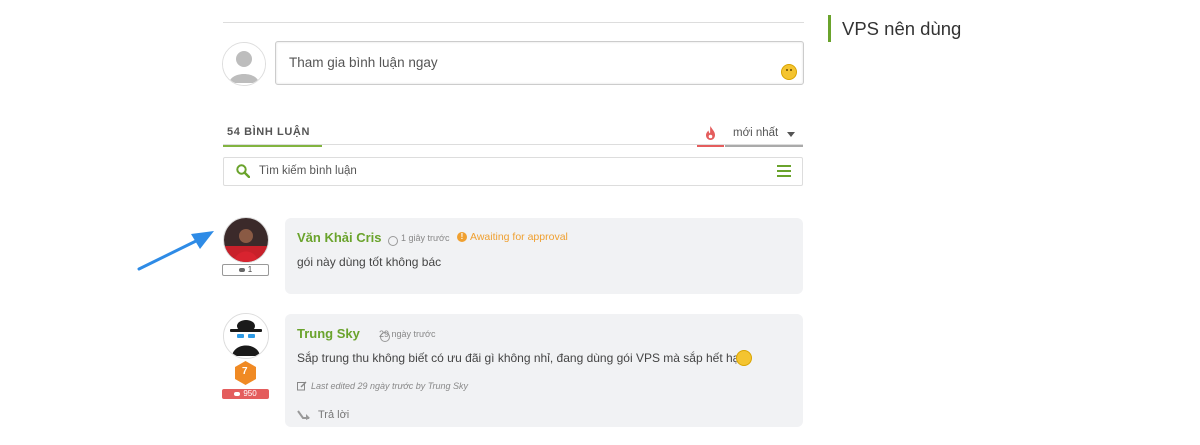  Describe the element at coordinates (302, 386) in the screenshot. I see `edit-icon` at that location.